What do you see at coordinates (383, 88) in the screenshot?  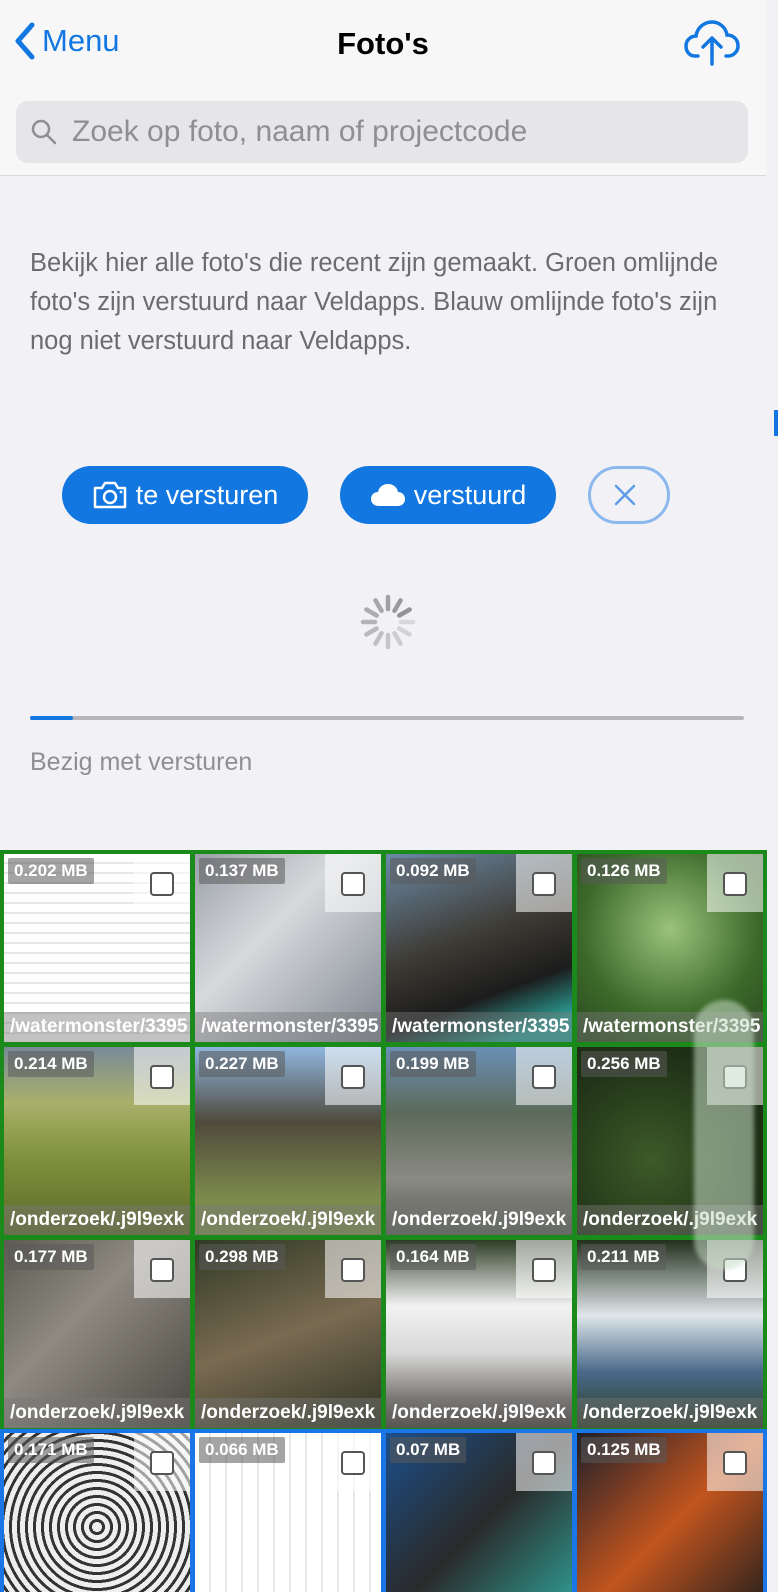 I see `navigation-header: Menu Foto's` at bounding box center [383, 88].